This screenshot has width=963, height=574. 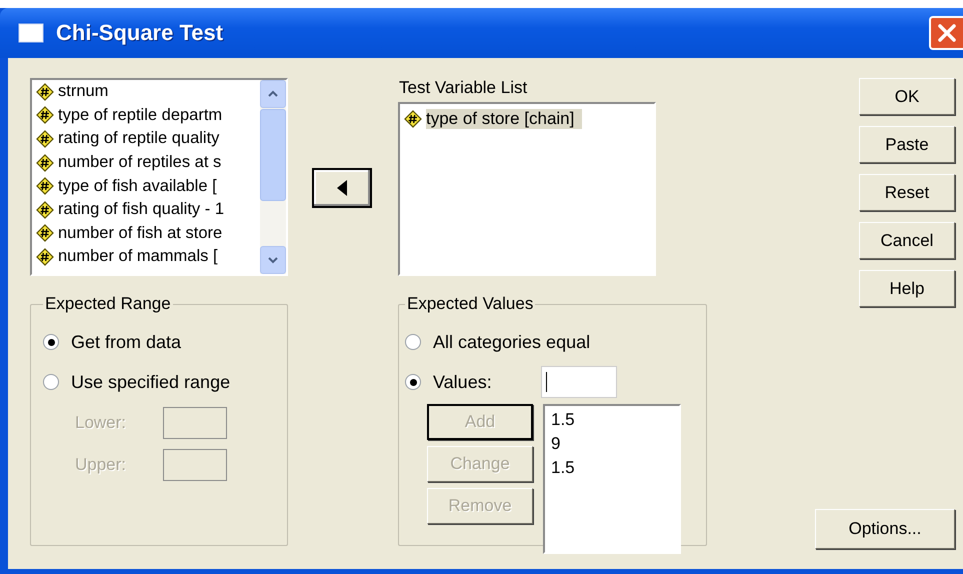 I want to click on window-icon, so click(x=31, y=33).